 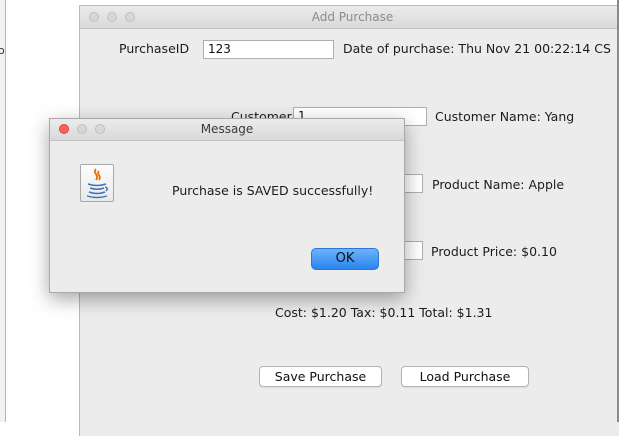 What do you see at coordinates (2, 50) in the screenshot?
I see `background-window-text: o` at bounding box center [2, 50].